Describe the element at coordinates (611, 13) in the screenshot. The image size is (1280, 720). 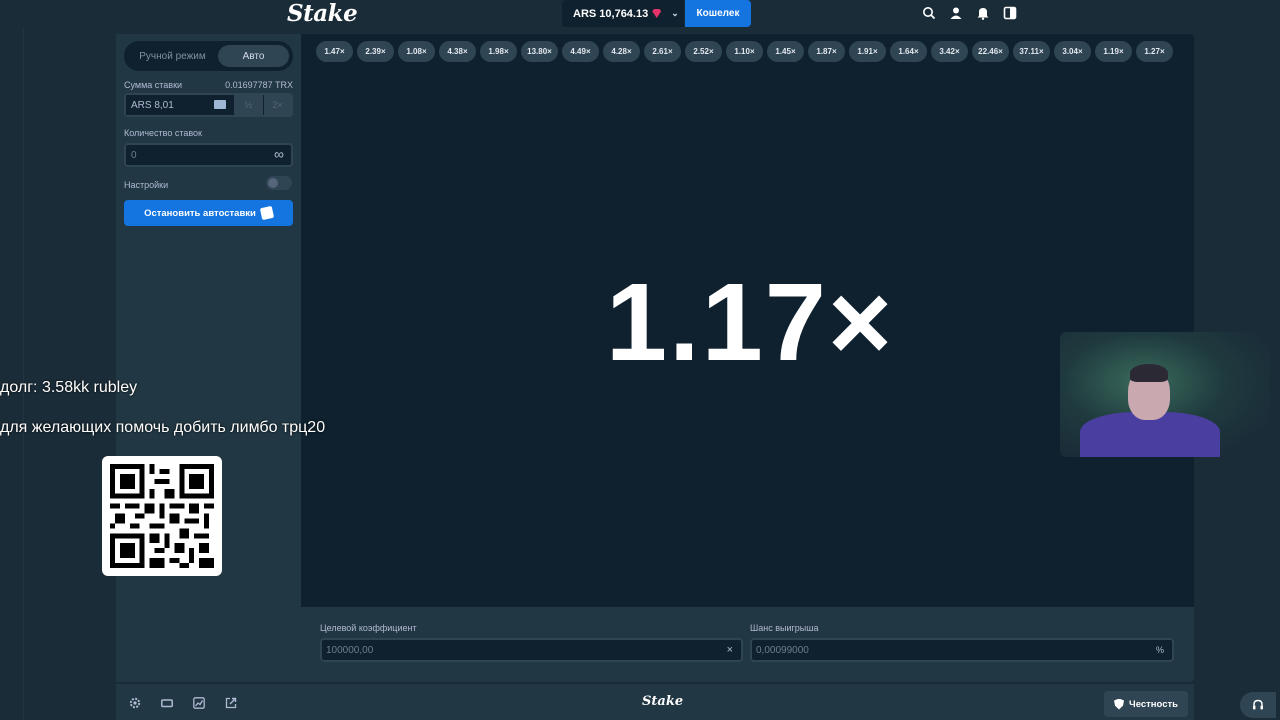
I see `balance-amount: ARS 10,764.13` at that location.